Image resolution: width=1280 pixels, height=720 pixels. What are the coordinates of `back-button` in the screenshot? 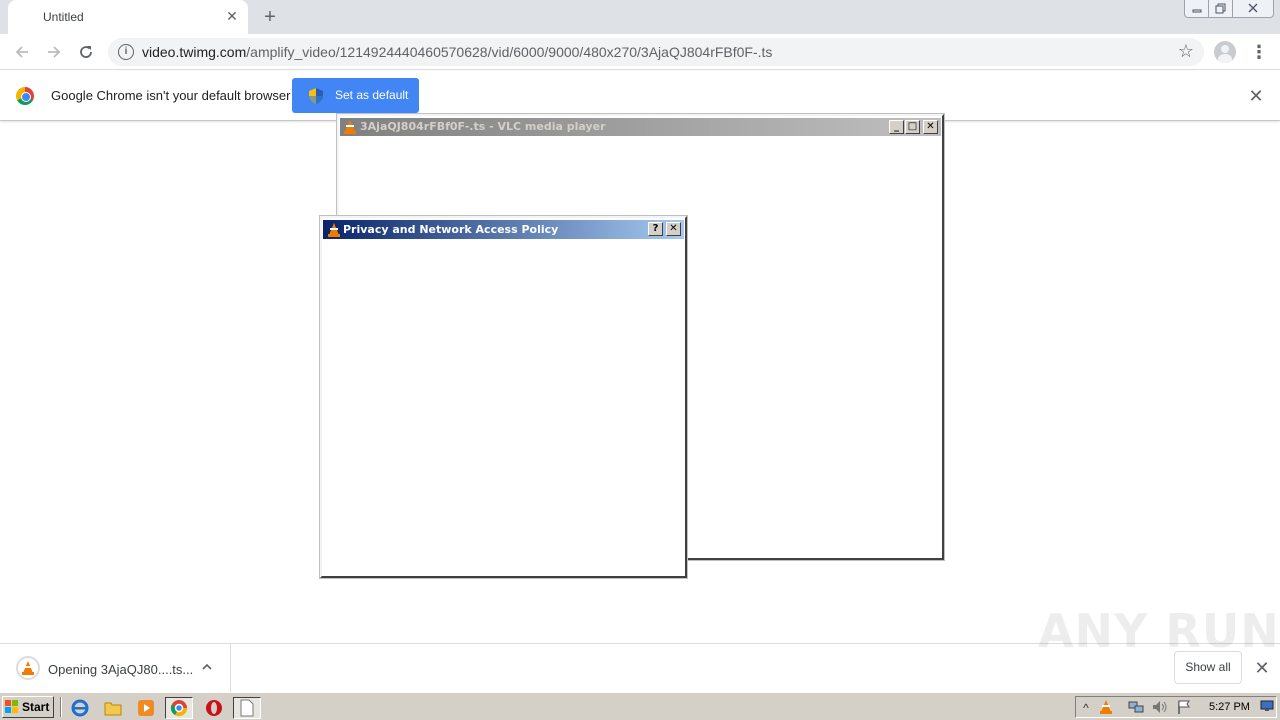 It's located at (22, 52).